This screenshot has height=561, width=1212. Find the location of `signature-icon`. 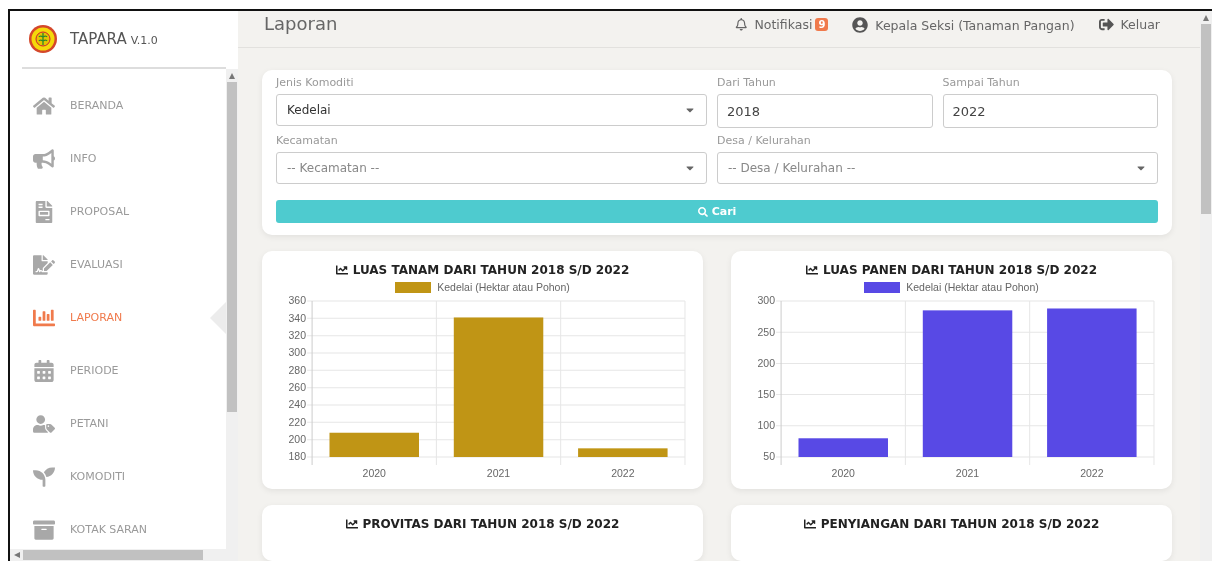

signature-icon is located at coordinates (44, 264).